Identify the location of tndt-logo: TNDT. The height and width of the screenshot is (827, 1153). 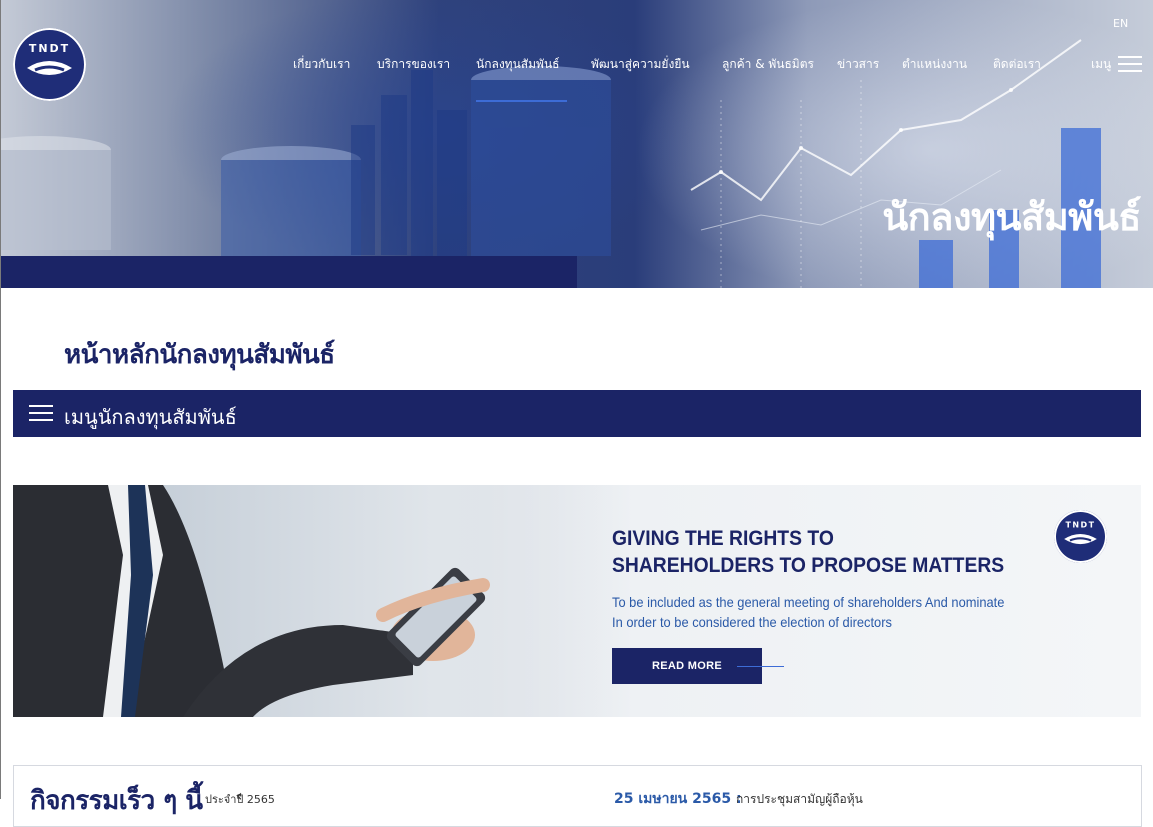
(49, 64).